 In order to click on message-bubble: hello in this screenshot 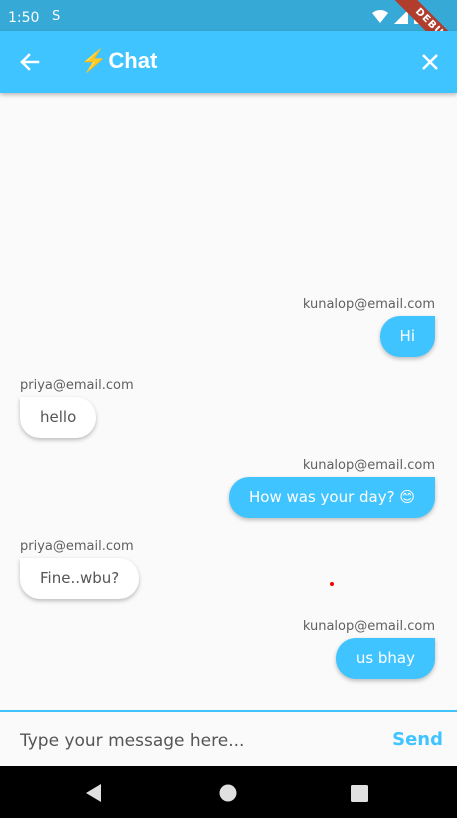, I will do `click(58, 417)`.